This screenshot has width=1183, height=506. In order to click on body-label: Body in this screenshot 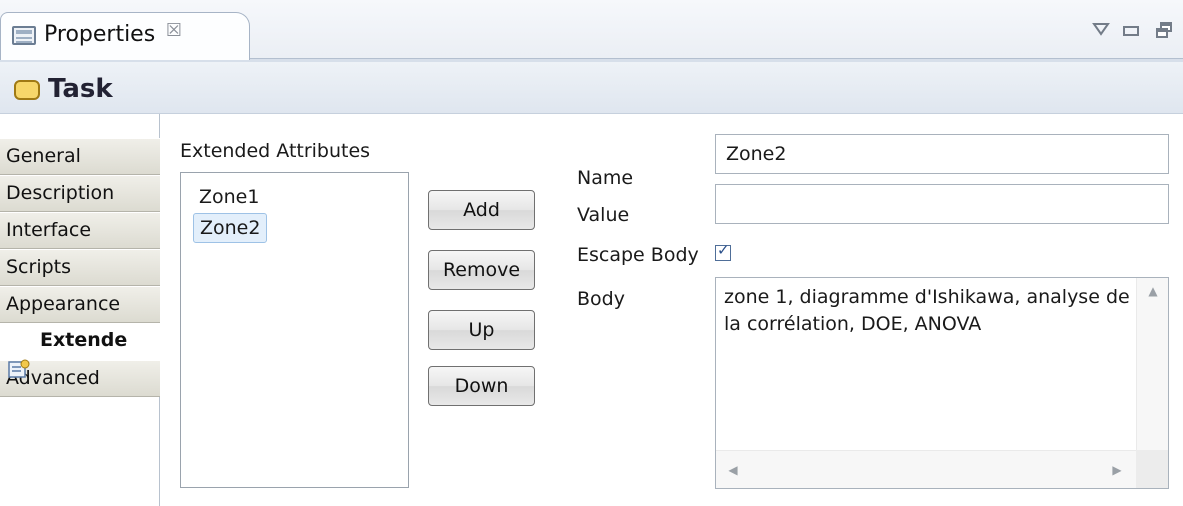, I will do `click(601, 299)`.